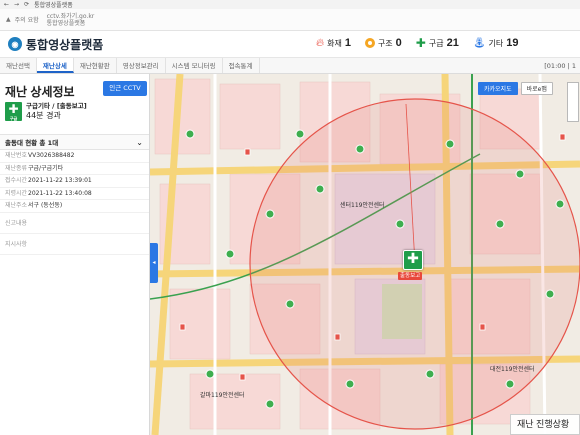 This screenshot has width=580, height=435. I want to click on incident-summary: ✚ 구급 구급기타 / [출동보고] 44분 경과, so click(46, 111).